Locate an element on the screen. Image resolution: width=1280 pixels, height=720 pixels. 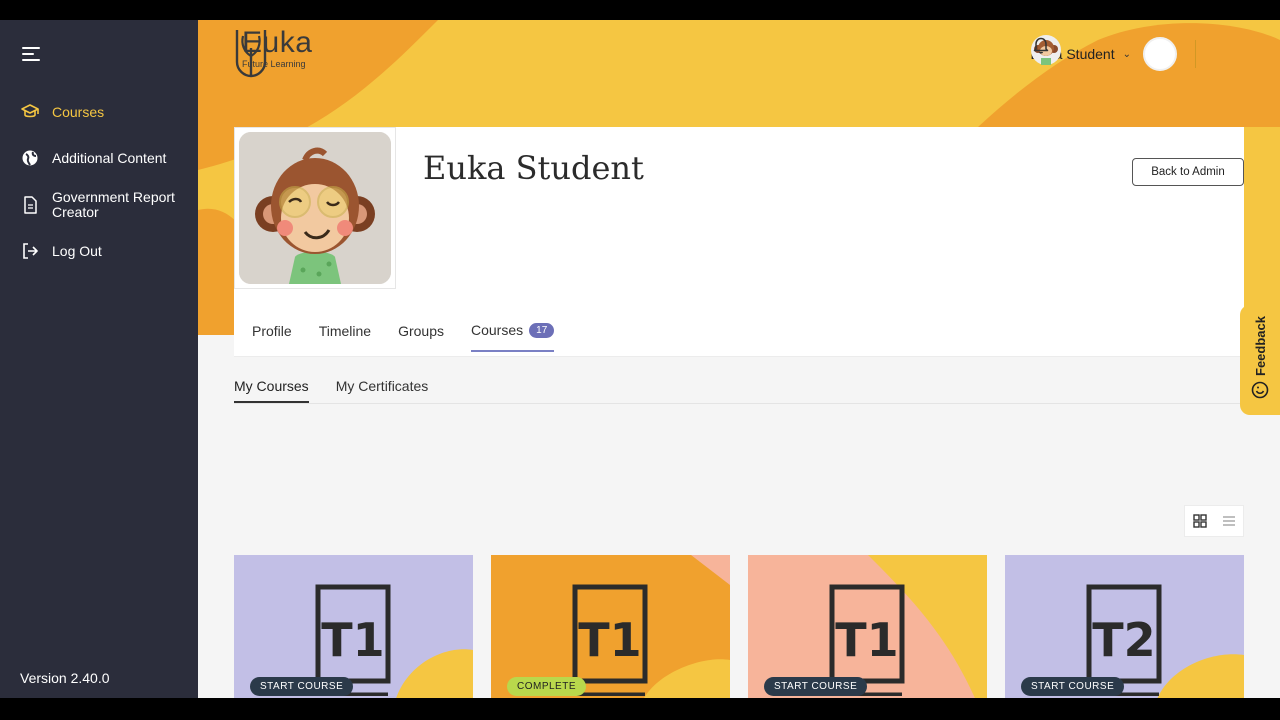
bell-icon is located at coordinates (1134, 50).